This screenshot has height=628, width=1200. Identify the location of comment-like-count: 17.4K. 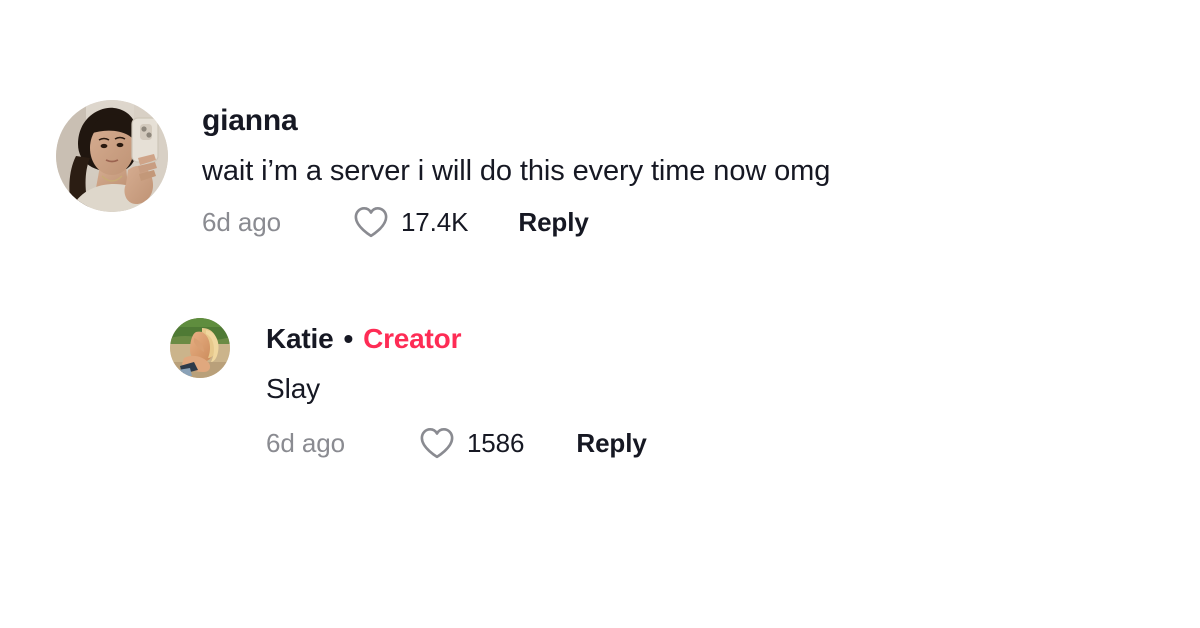
(434, 221).